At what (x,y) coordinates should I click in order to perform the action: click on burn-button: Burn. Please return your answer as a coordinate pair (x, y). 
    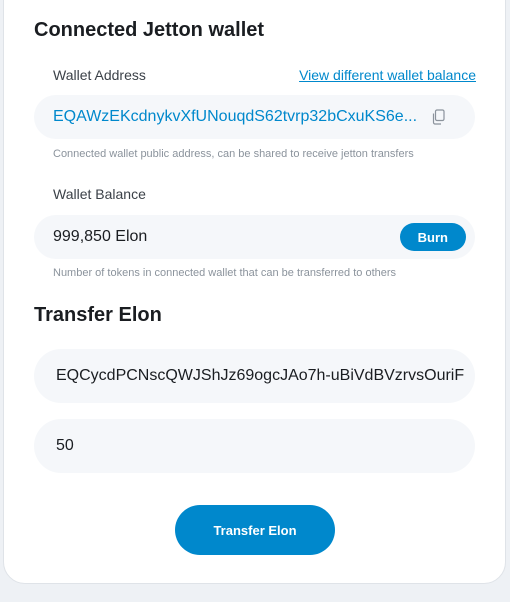
    Looking at the image, I should click on (432, 237).